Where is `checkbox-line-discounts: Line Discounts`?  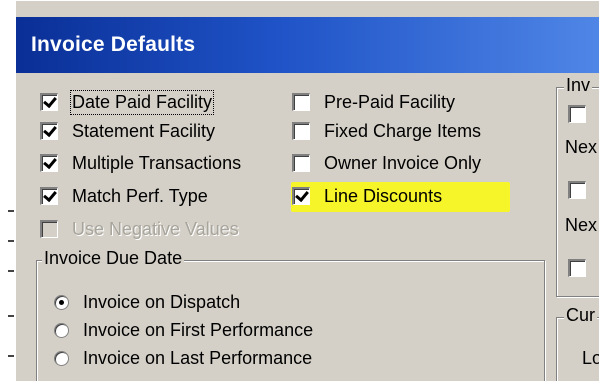
checkbox-line-discounts: Line Discounts is located at coordinates (367, 196).